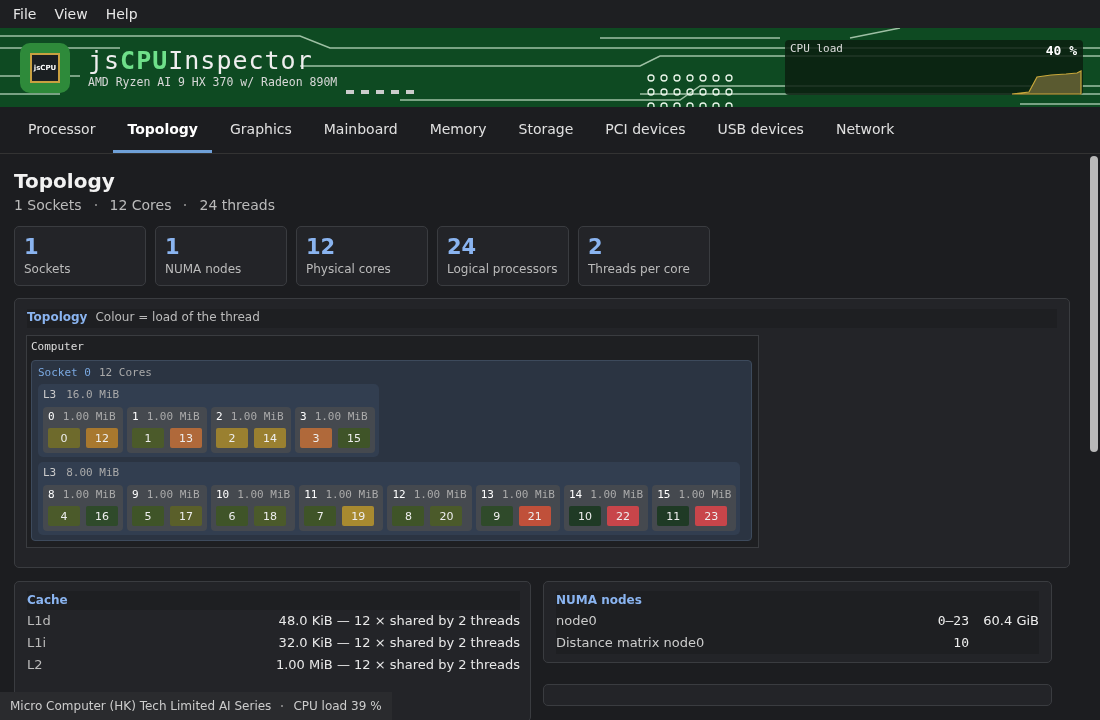  What do you see at coordinates (25, 14) in the screenshot?
I see `menu-item: File` at bounding box center [25, 14].